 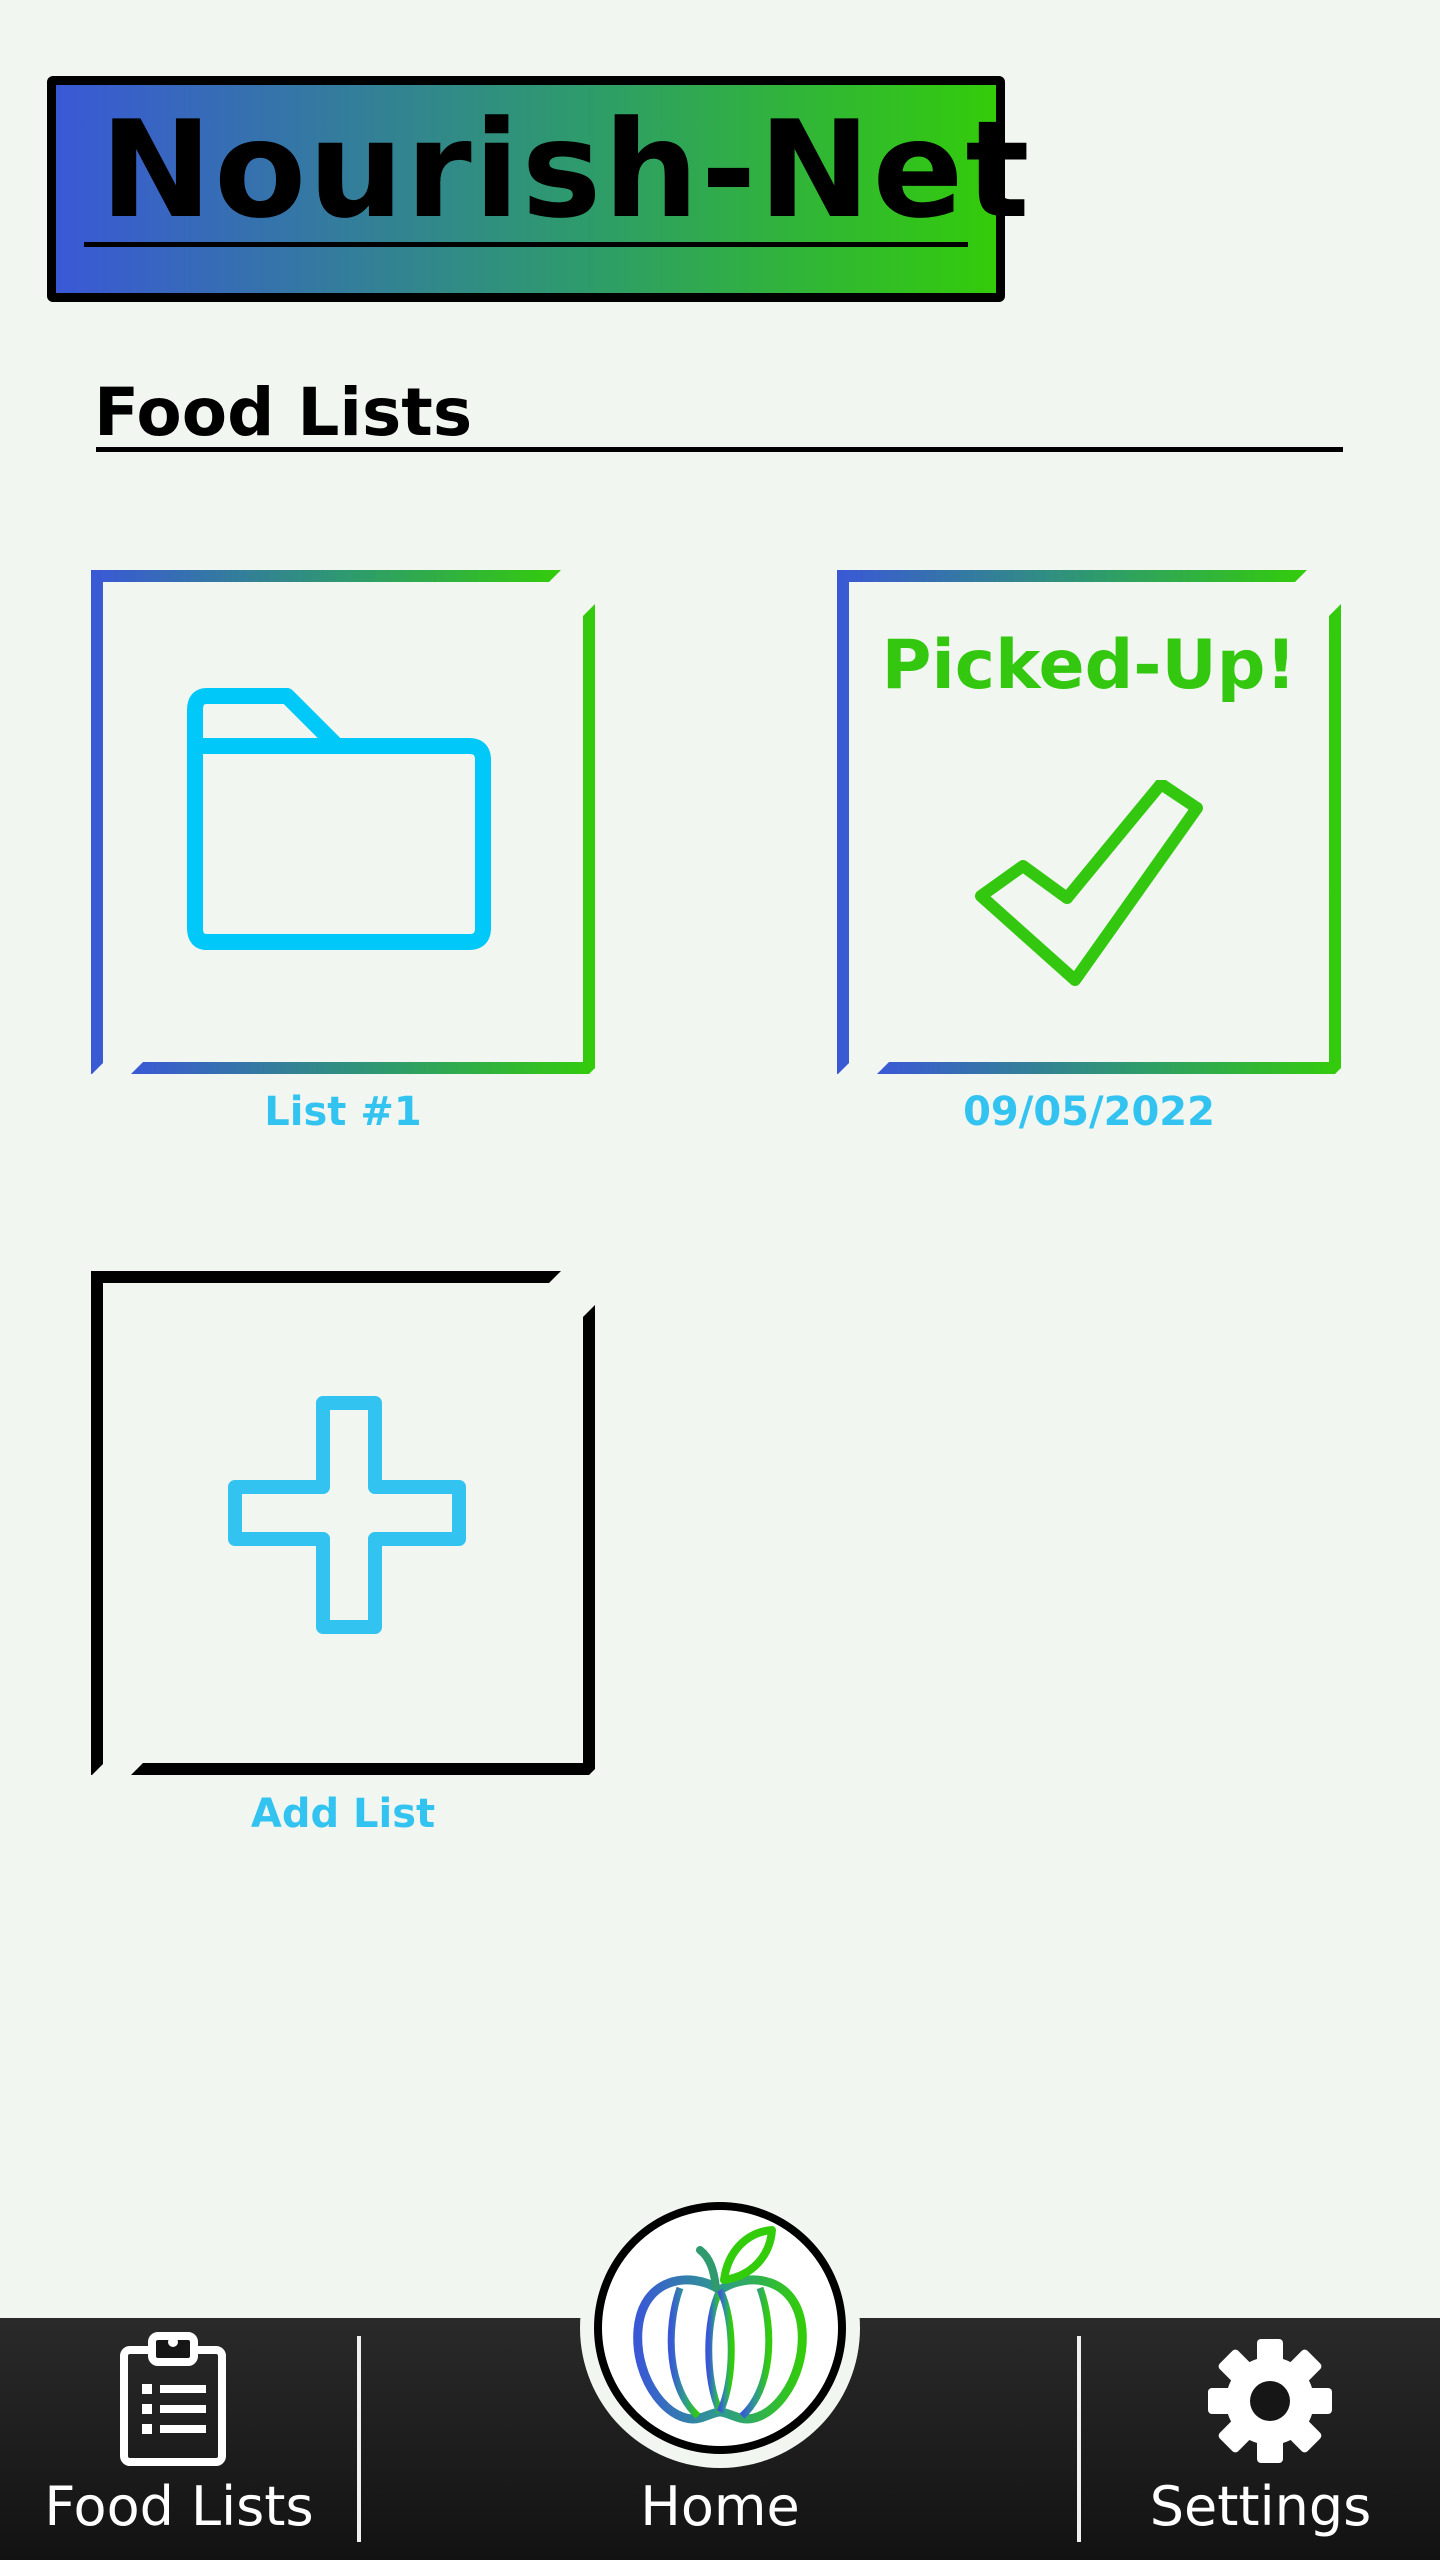 I want to click on nav-label: Food Lists, so click(x=179, y=2506).